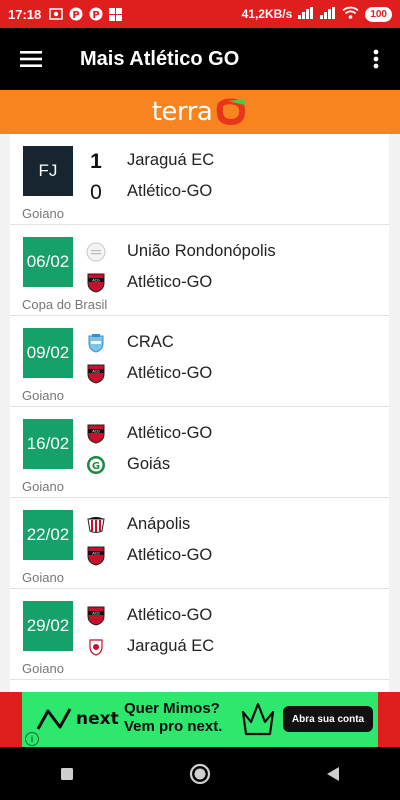 The width and height of the screenshot is (400, 800). I want to click on ad-right-border, so click(389, 719).